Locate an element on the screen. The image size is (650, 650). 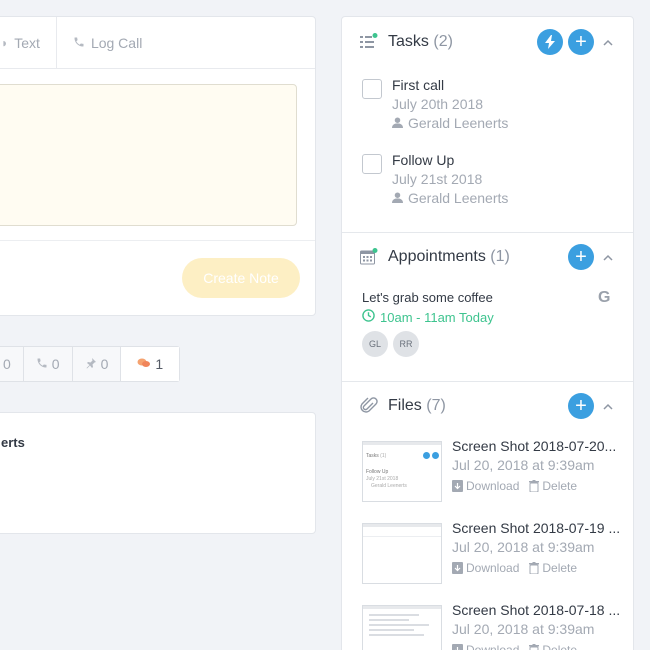
appointments-count: (1) is located at coordinates (500, 256).